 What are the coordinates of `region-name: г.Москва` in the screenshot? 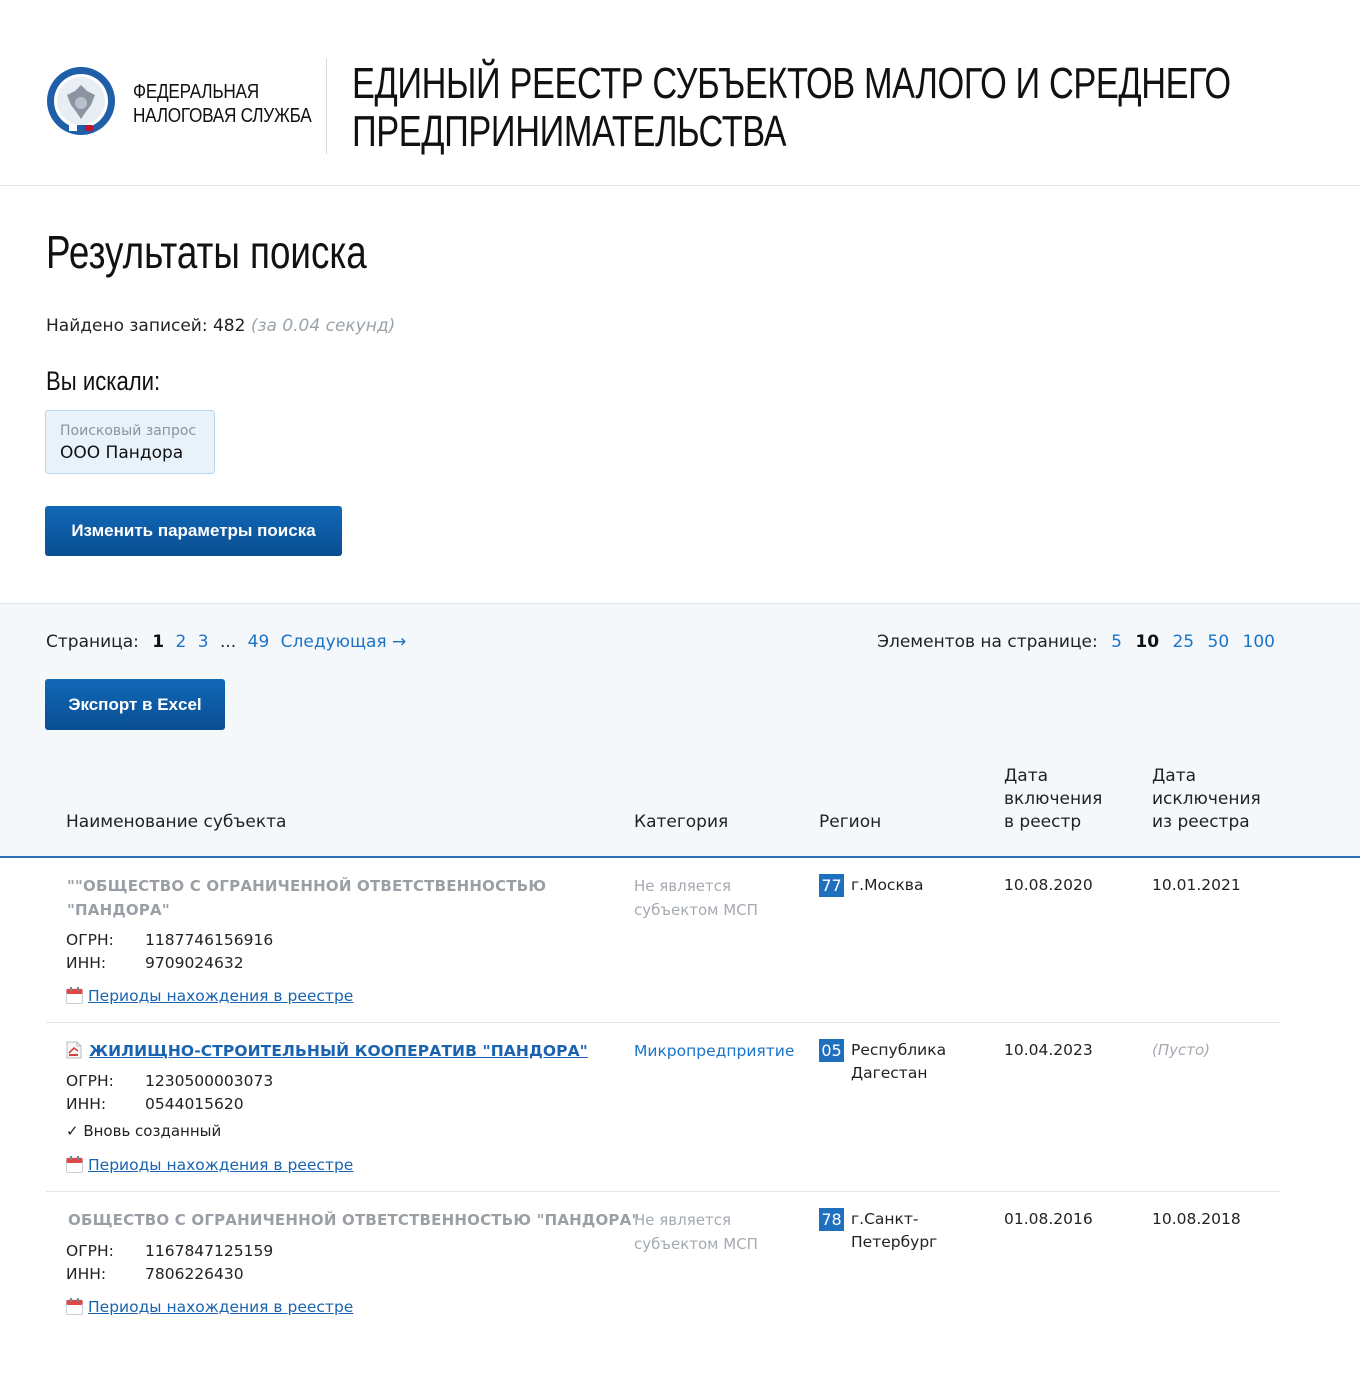 It's located at (887, 885).